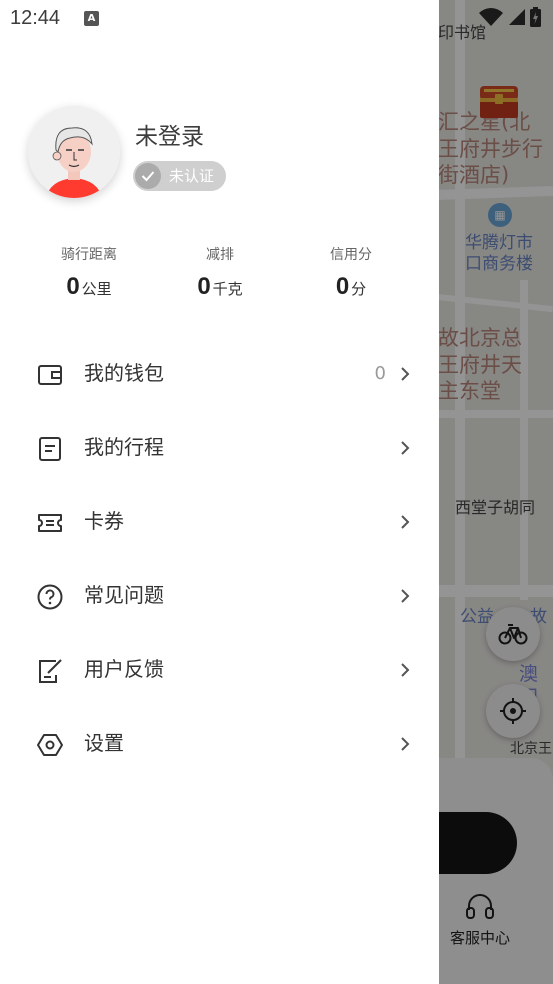 This screenshot has height=984, width=553. Describe the element at coordinates (91, 18) in the screenshot. I see `keyboard-a-icon: A` at that location.